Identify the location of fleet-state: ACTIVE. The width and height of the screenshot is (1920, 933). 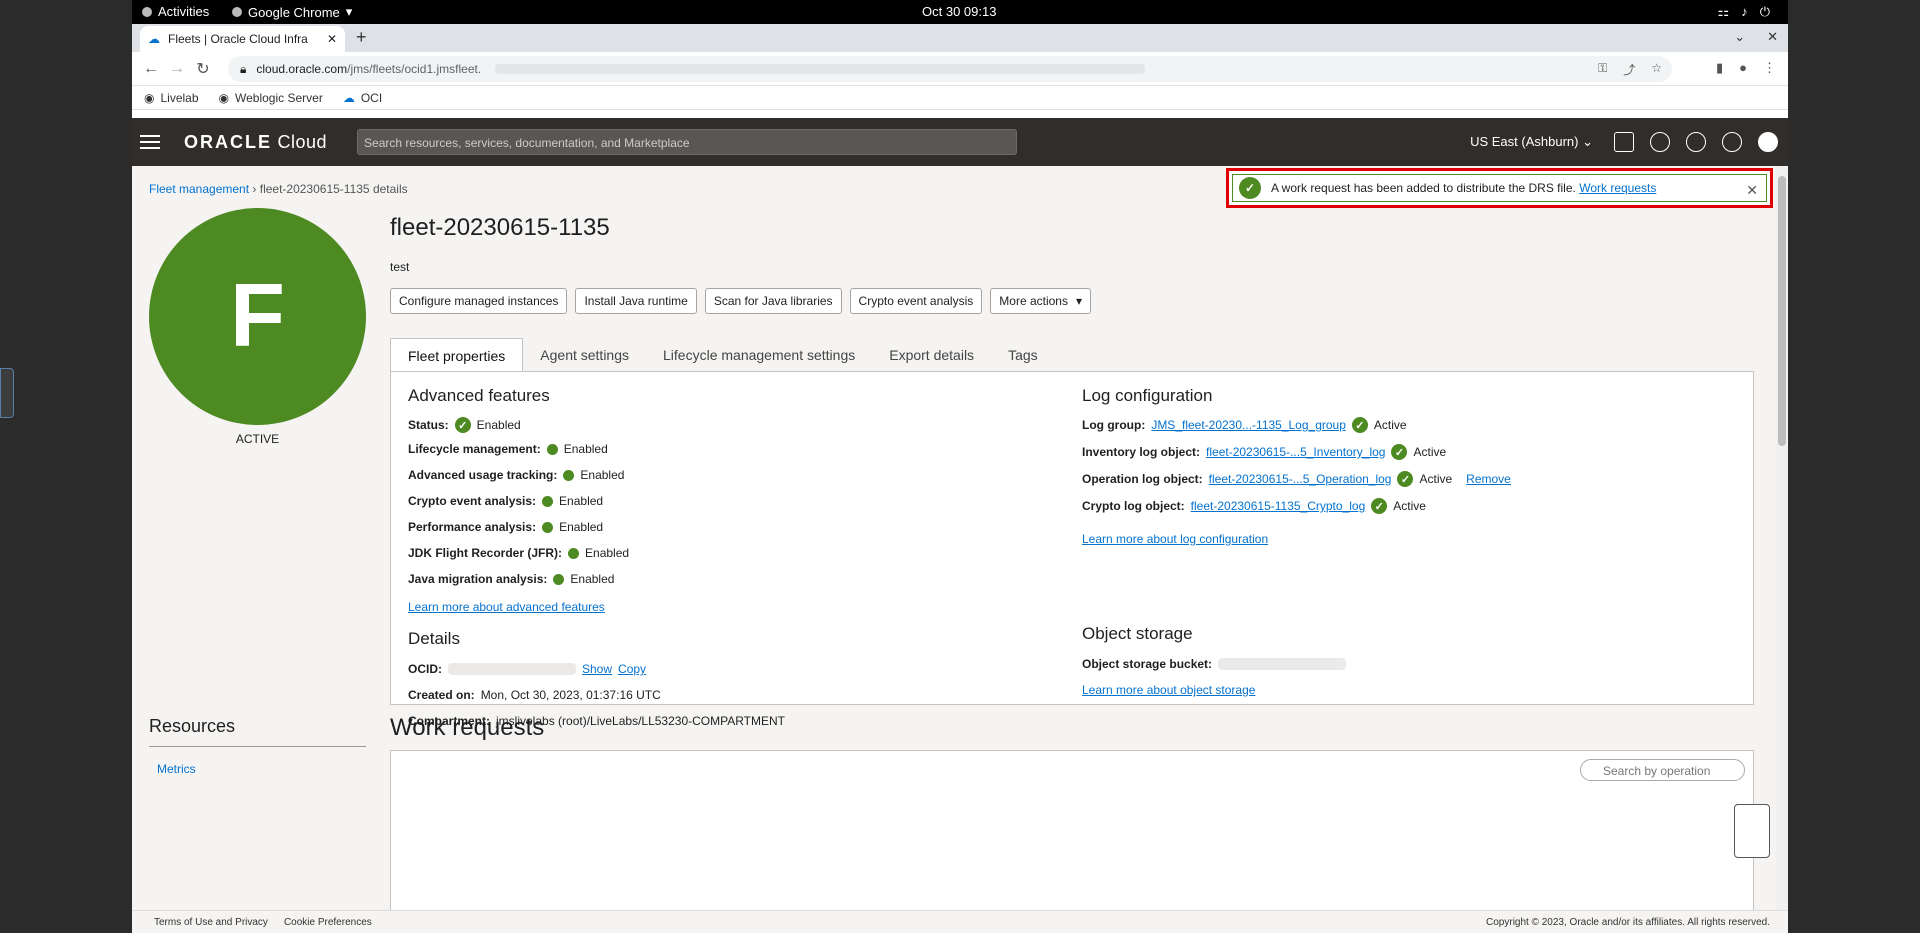
(257, 439).